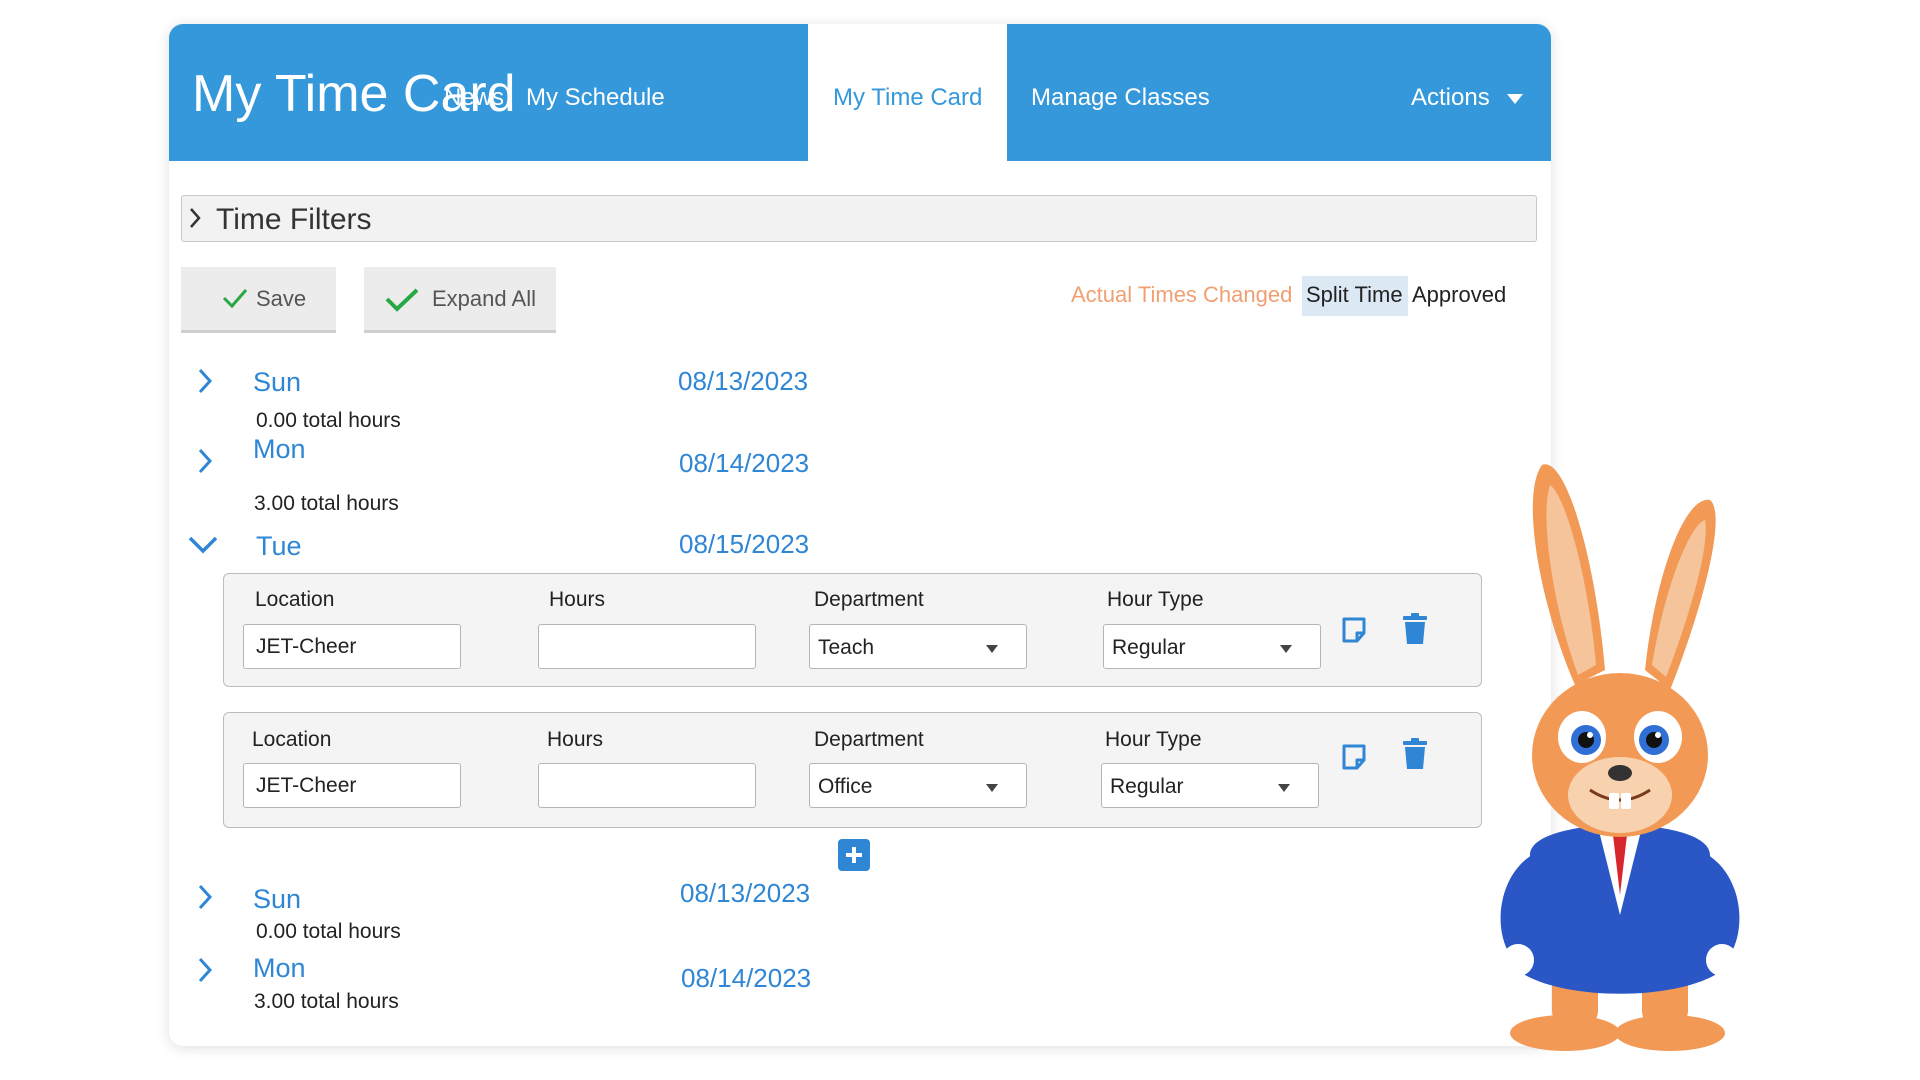 The width and height of the screenshot is (1920, 1080). Describe the element at coordinates (1459, 294) in the screenshot. I see `legend-approved: Approved` at that location.